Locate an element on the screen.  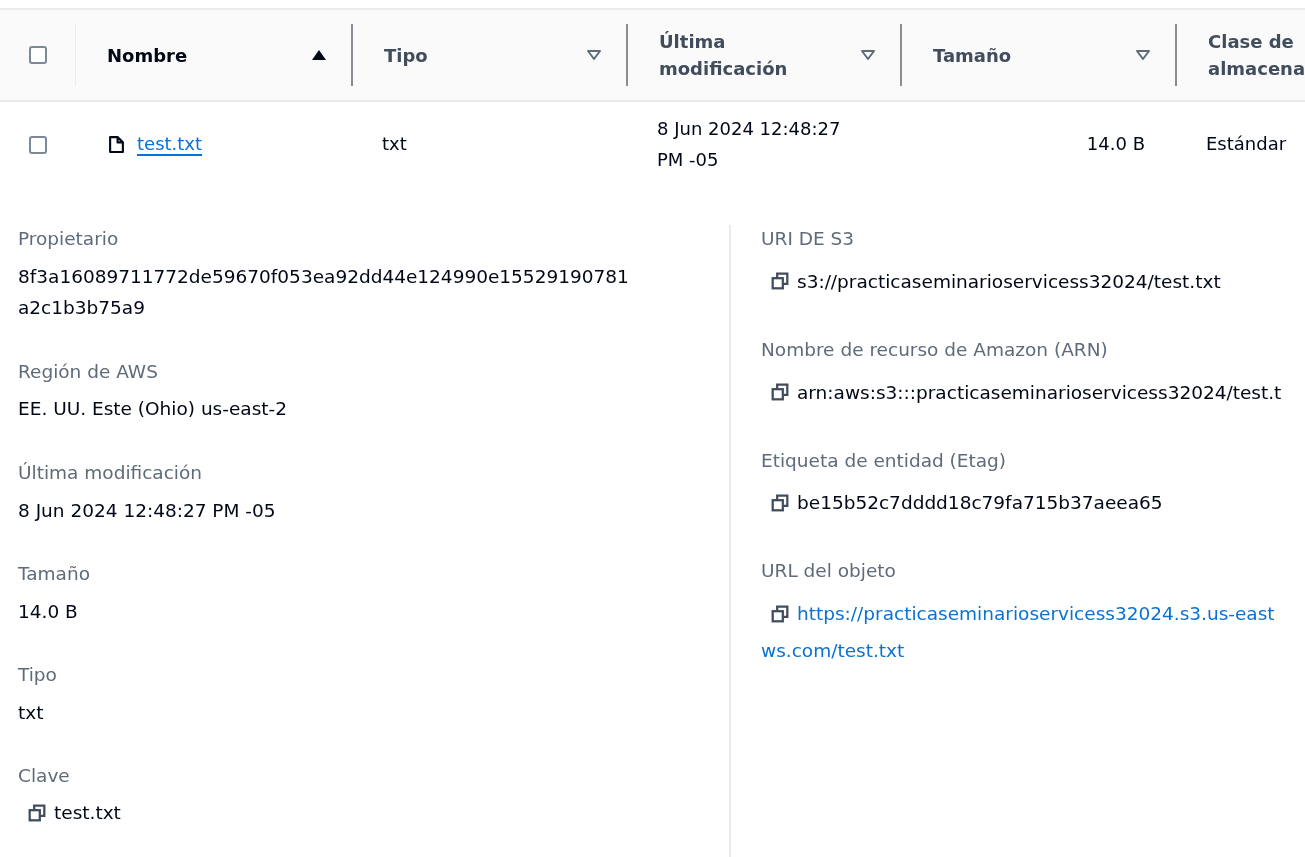
column-header: Tipo is located at coordinates (481, 55).